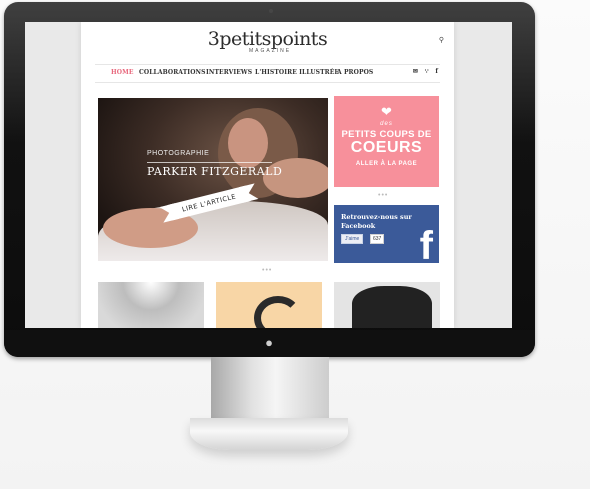 The image size is (590, 489). I want to click on promo-cta: ALLER À LA PAGE, so click(386, 164).